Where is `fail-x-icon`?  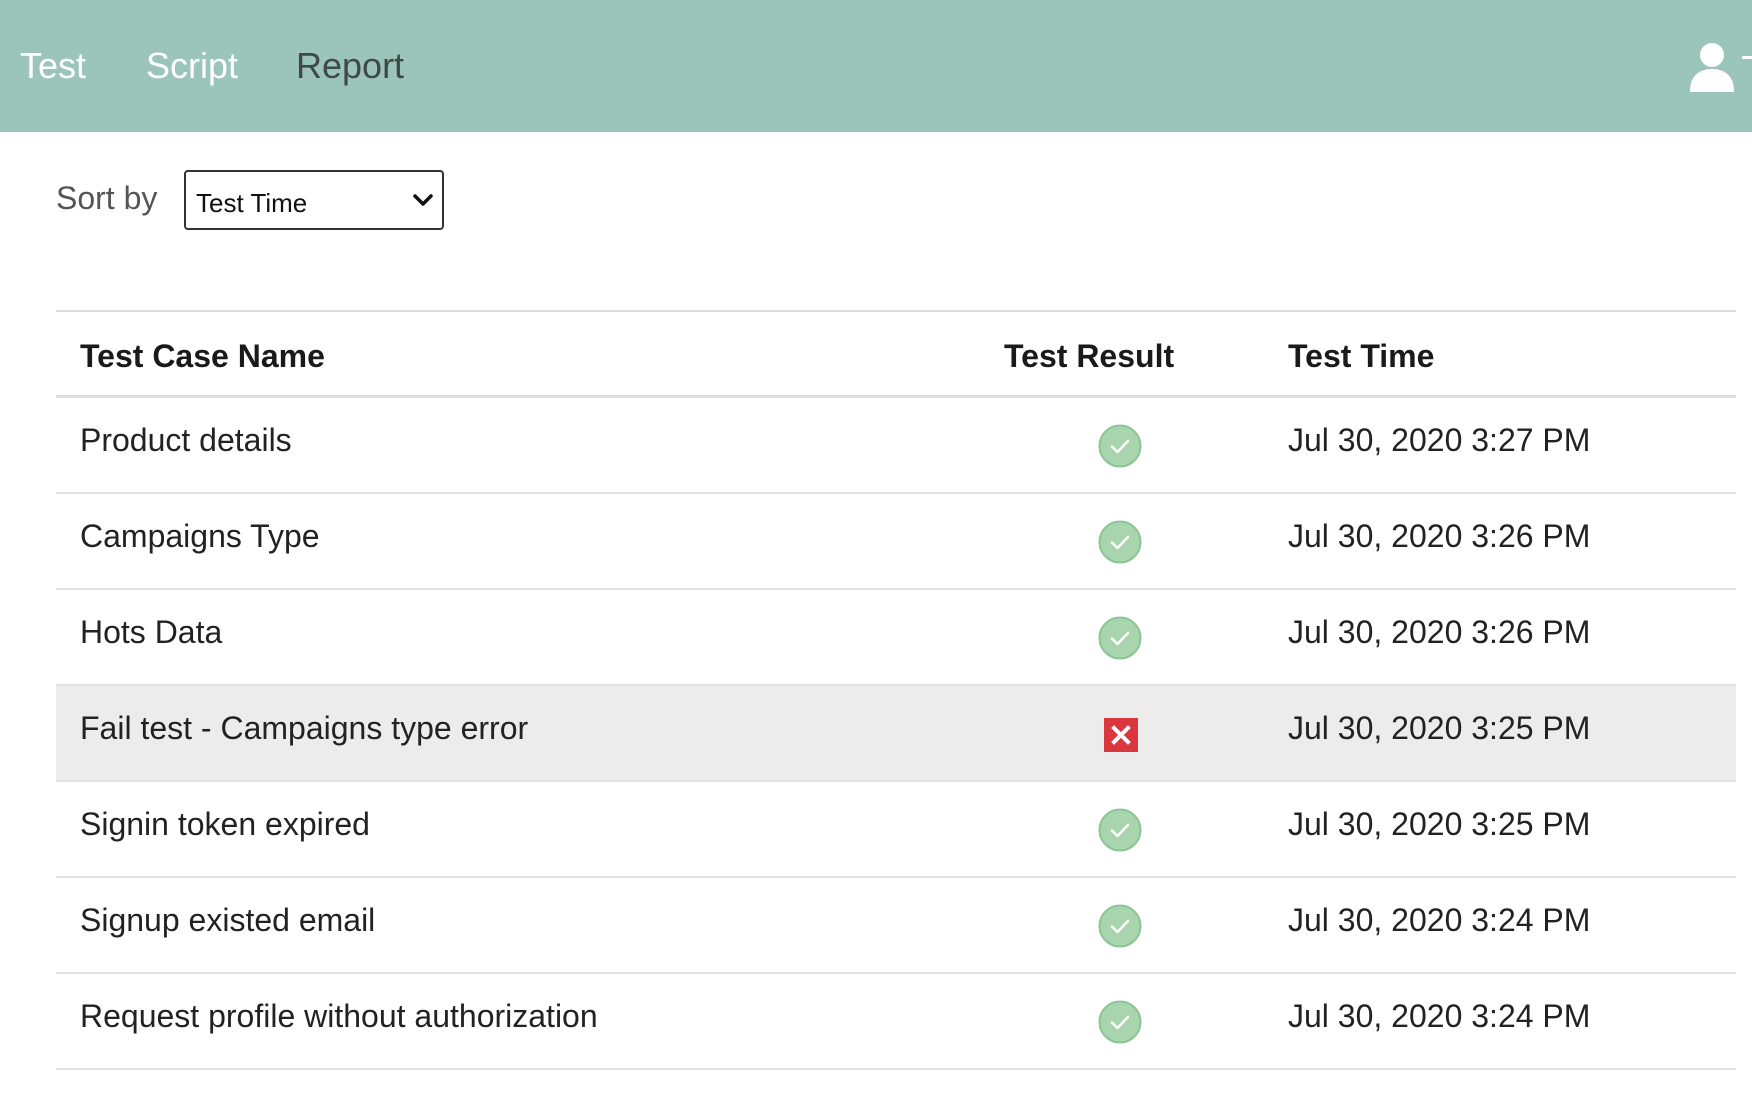 fail-x-icon is located at coordinates (1121, 735).